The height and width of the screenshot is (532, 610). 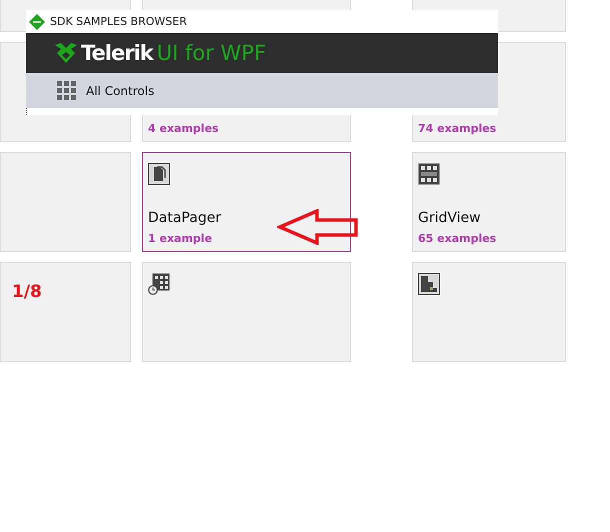 I want to click on control-name: GridView, so click(x=449, y=218).